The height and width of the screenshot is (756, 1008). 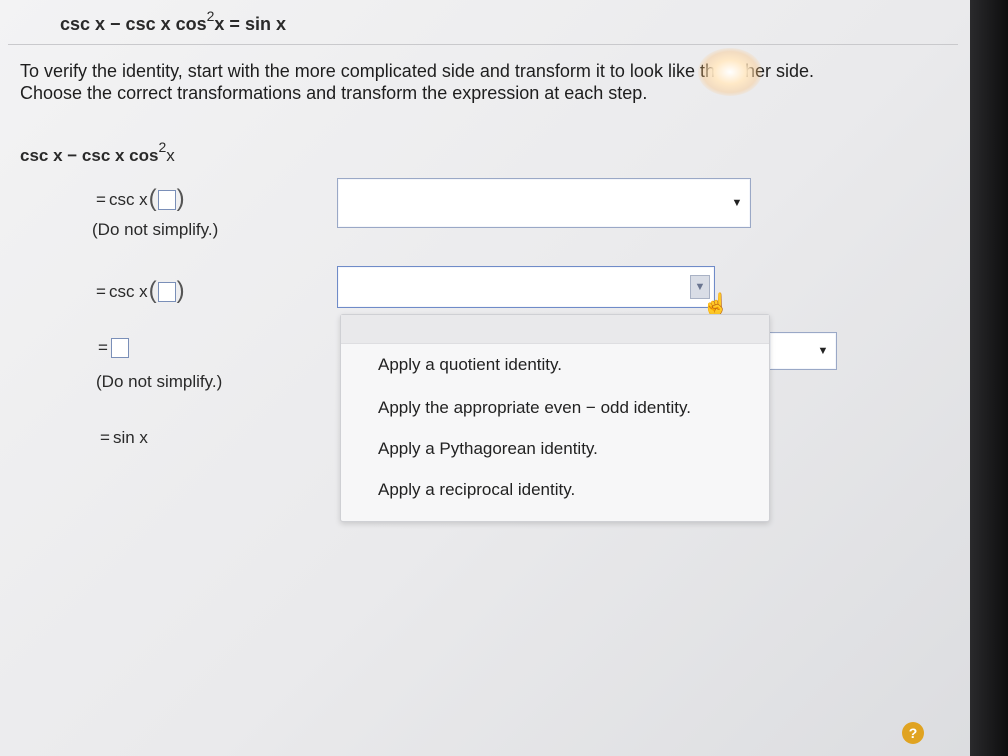 What do you see at coordinates (133, 24) in the screenshot?
I see `problem-lhs-part1: csc x − csc x cos` at bounding box center [133, 24].